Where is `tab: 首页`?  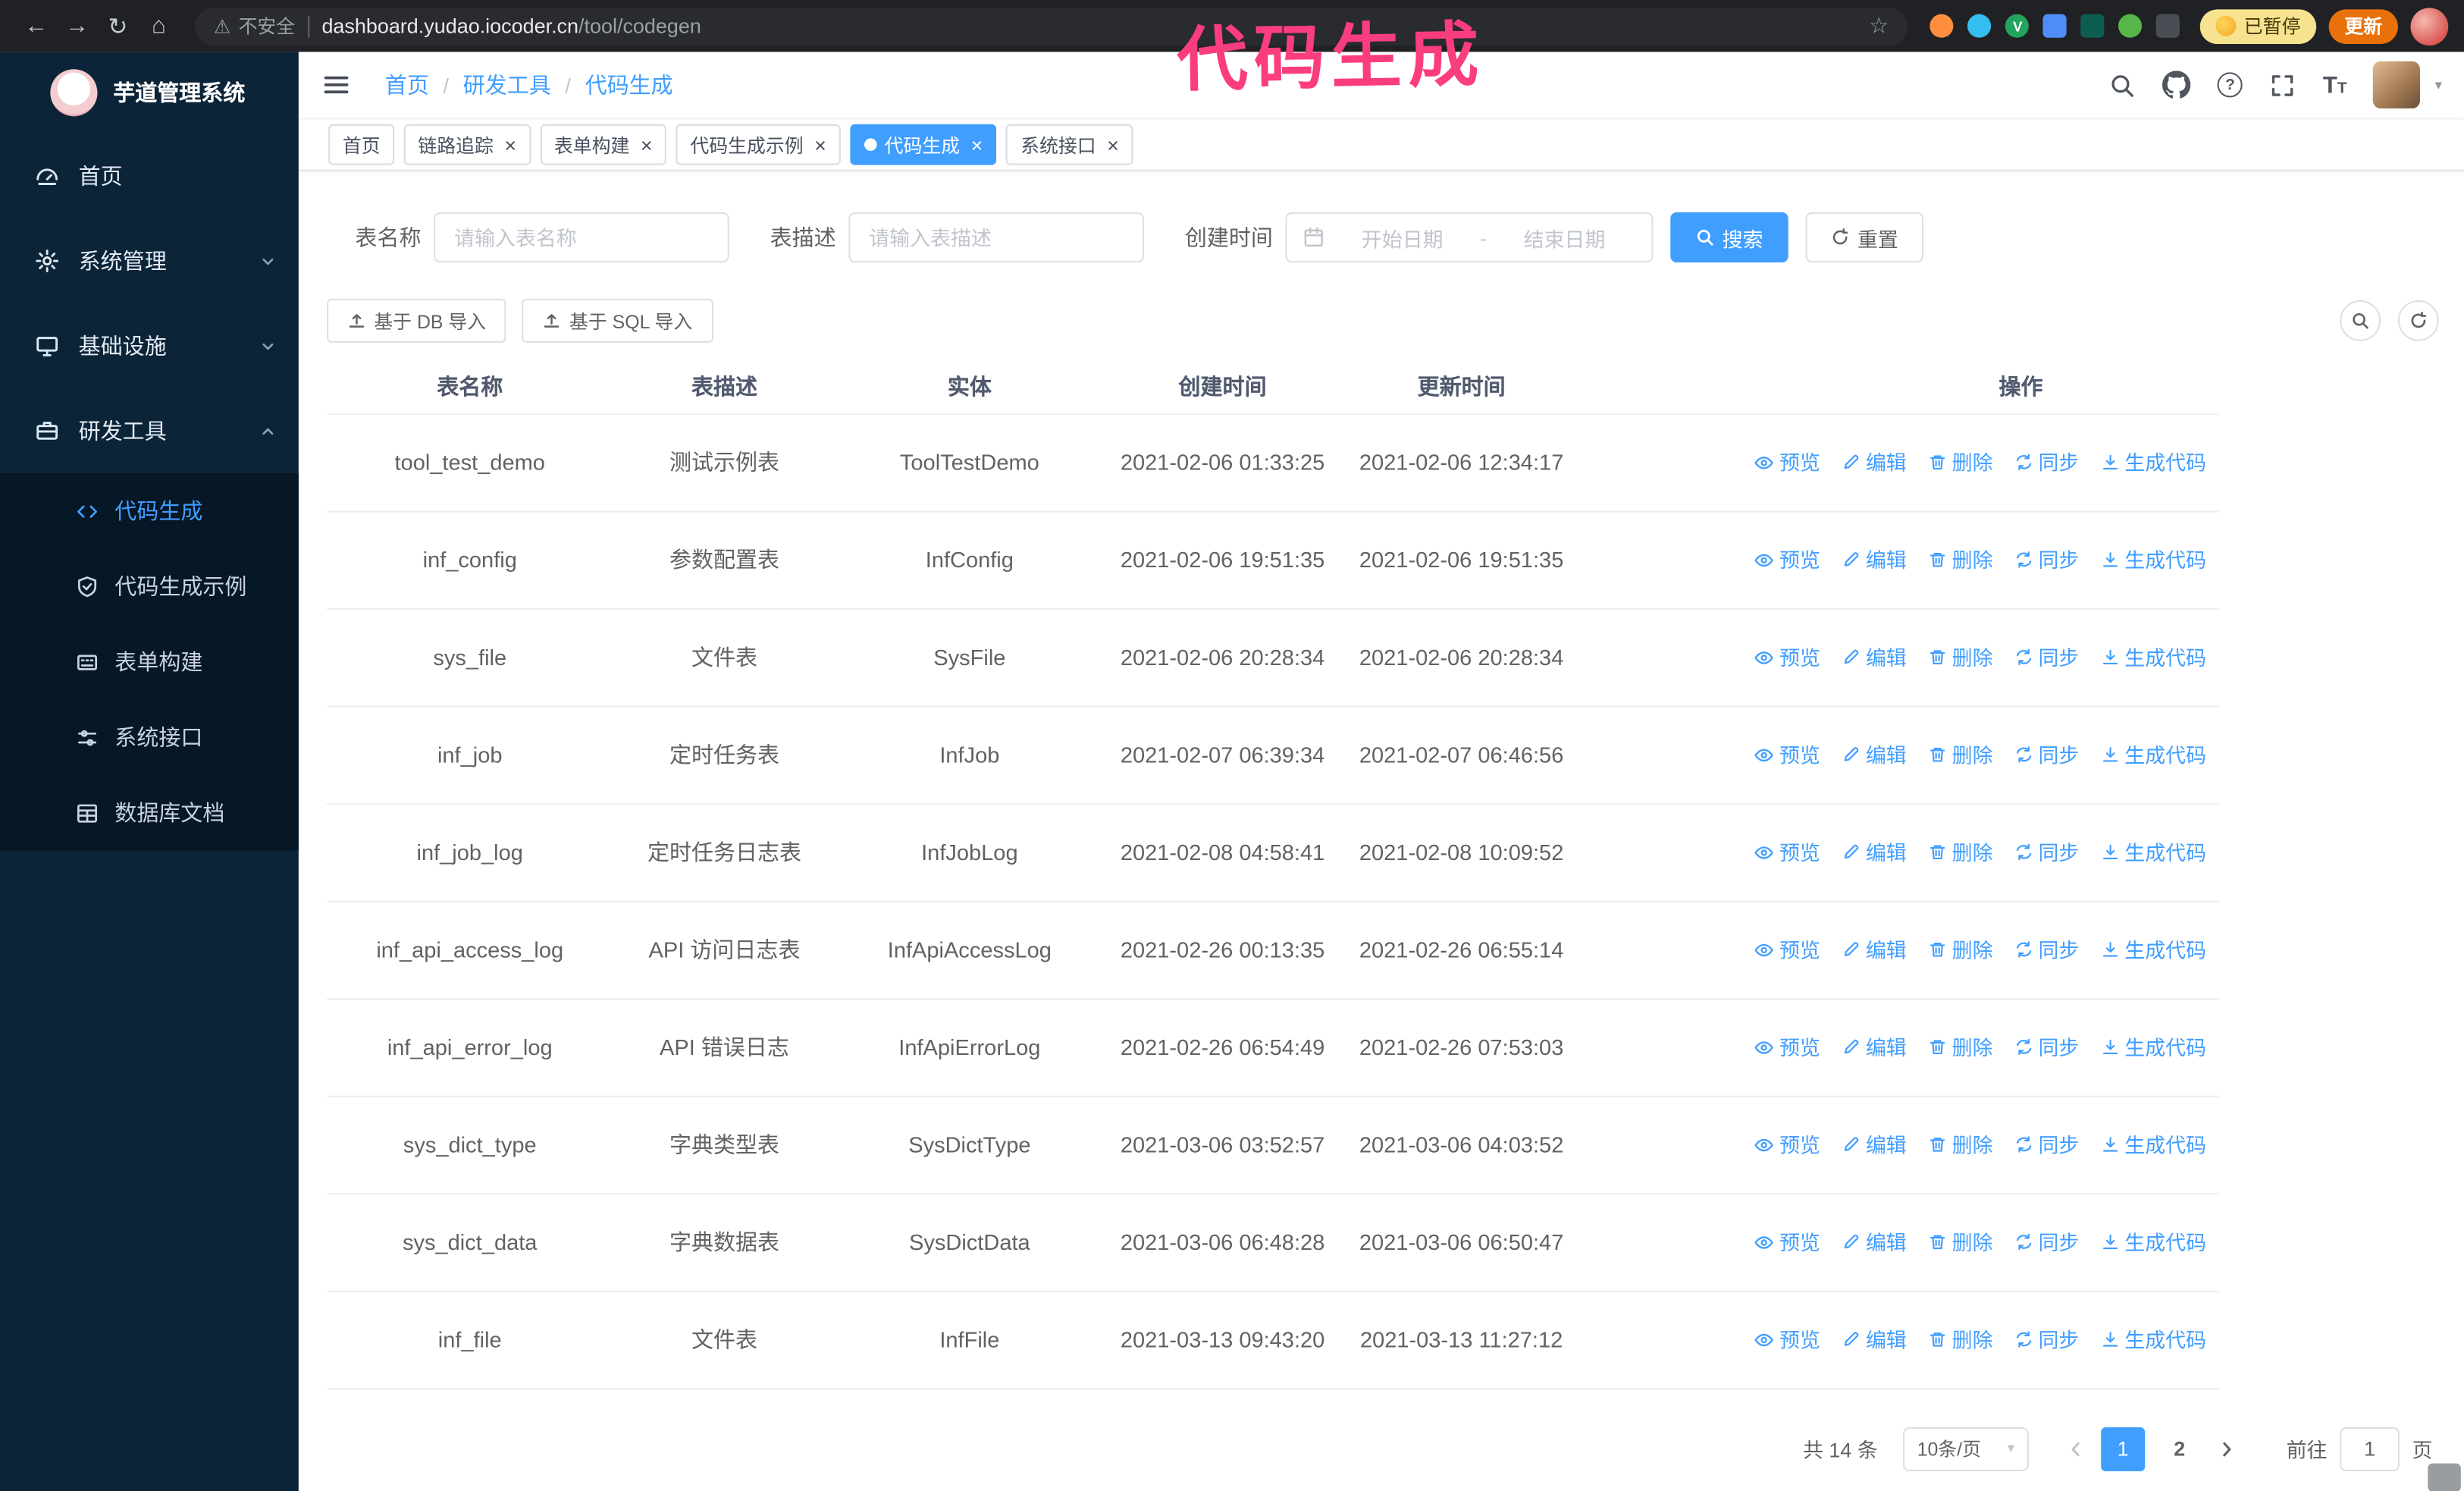 tab: 首页 is located at coordinates (361, 144).